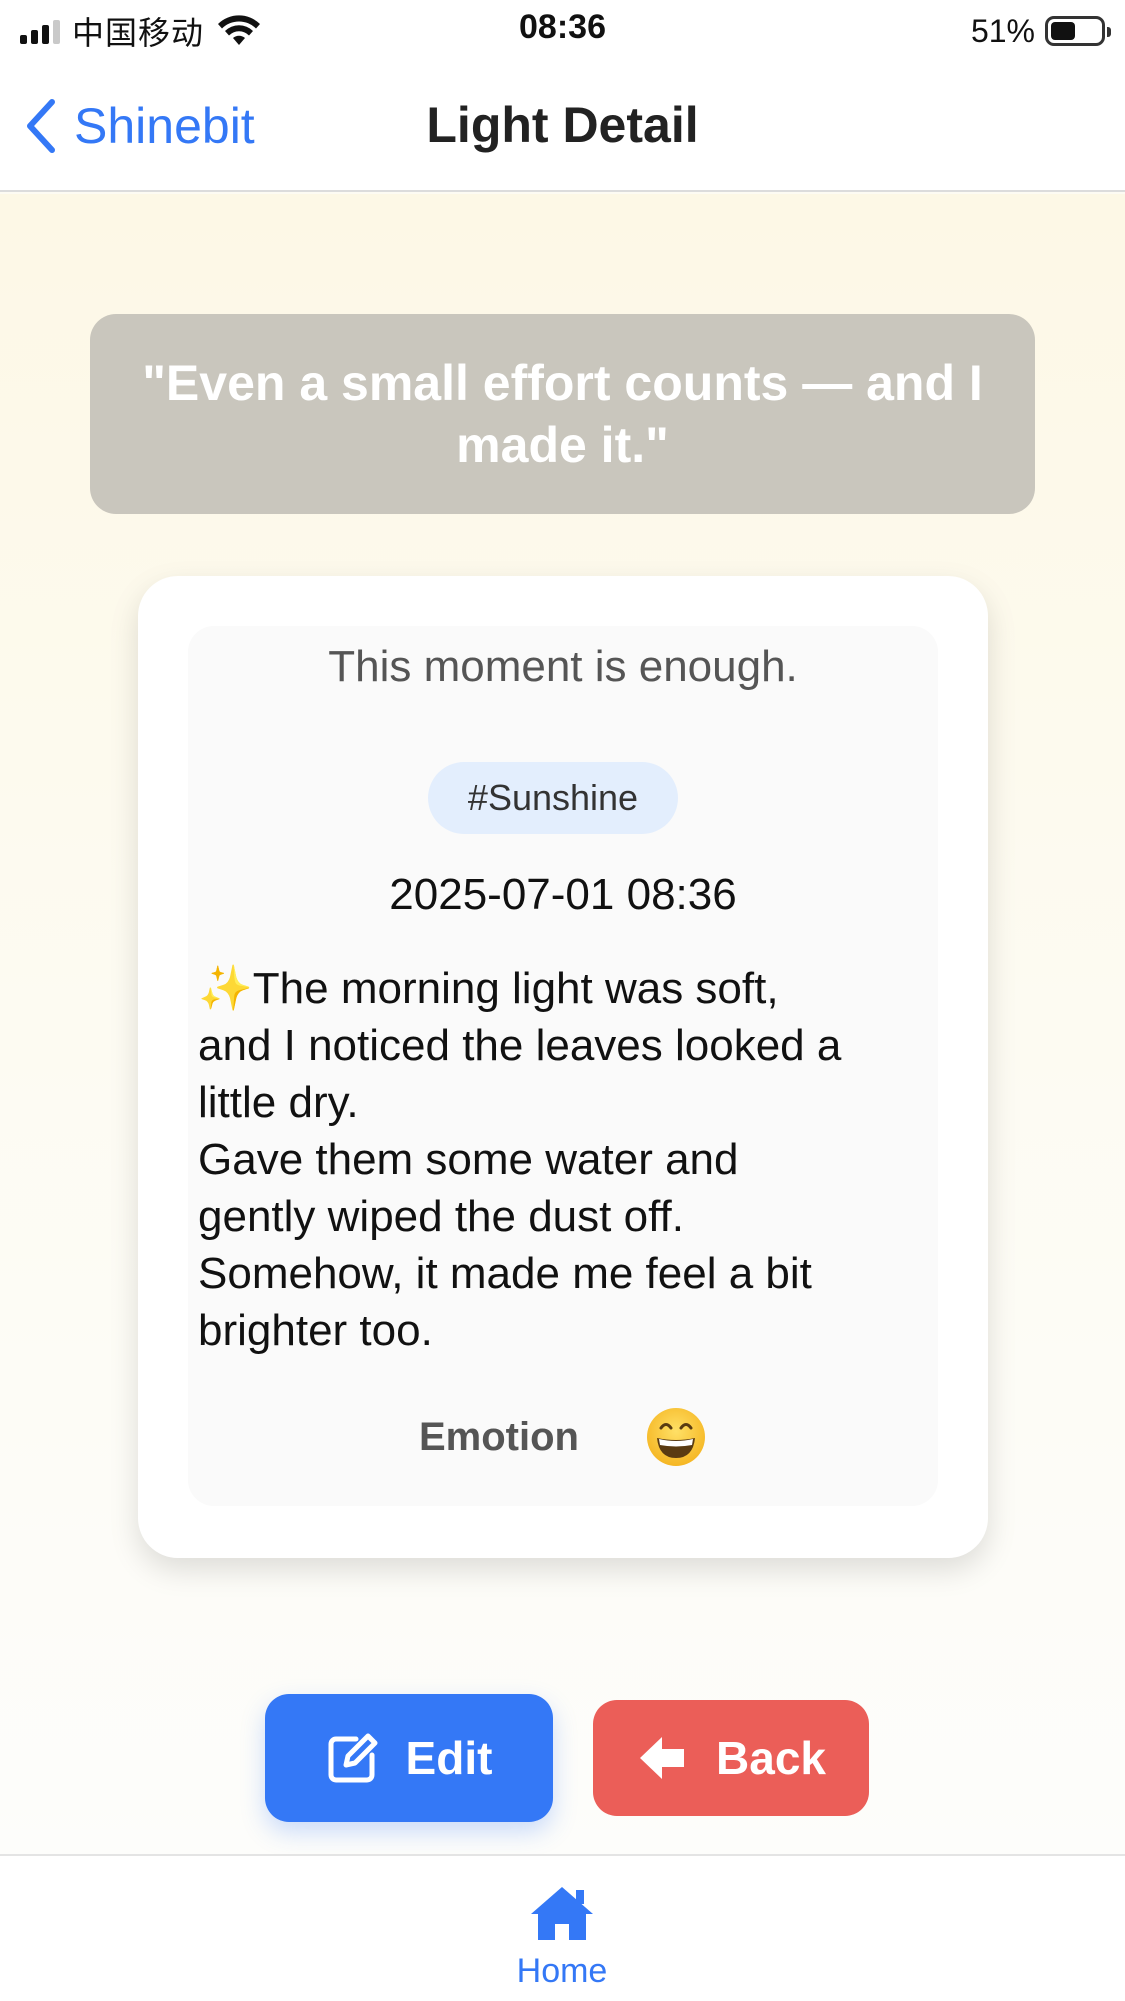 Image resolution: width=1125 pixels, height=2001 pixels. What do you see at coordinates (771, 1758) in the screenshot?
I see `back-button-label: Back` at bounding box center [771, 1758].